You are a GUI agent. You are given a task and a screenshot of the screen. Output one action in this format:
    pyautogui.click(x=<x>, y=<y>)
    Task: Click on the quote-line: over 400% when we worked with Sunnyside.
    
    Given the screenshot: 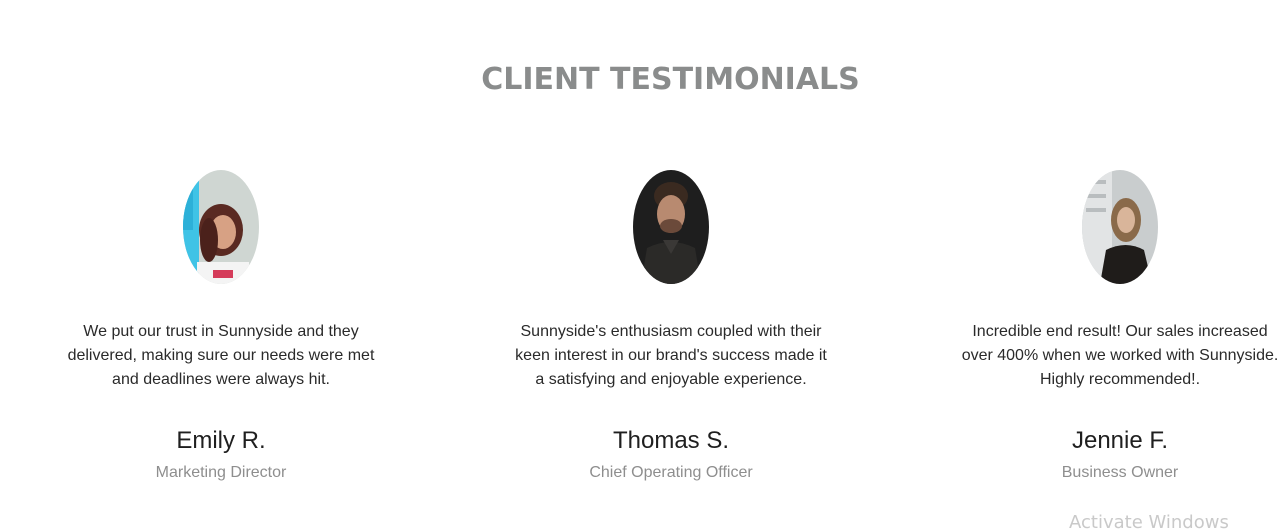 What is the action you would take?
    pyautogui.click(x=1120, y=355)
    